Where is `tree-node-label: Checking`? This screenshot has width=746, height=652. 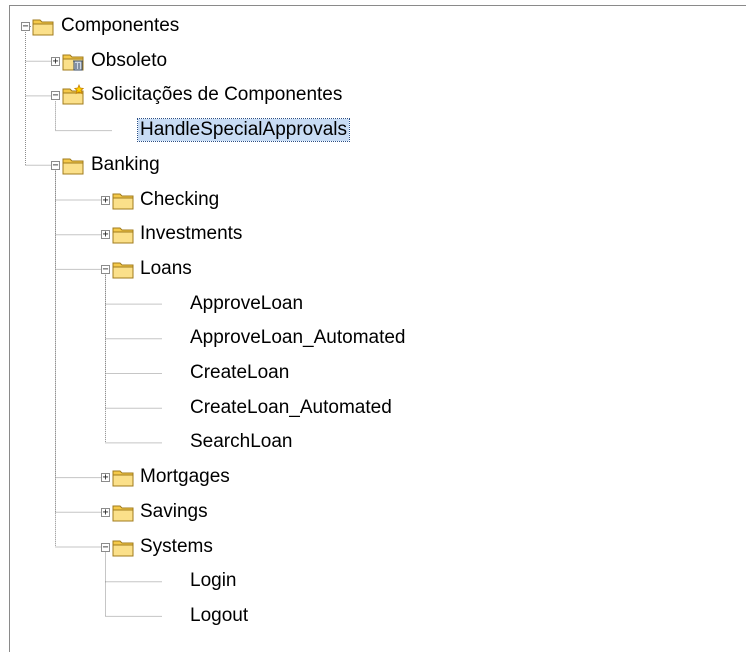
tree-node-label: Checking is located at coordinates (179, 200).